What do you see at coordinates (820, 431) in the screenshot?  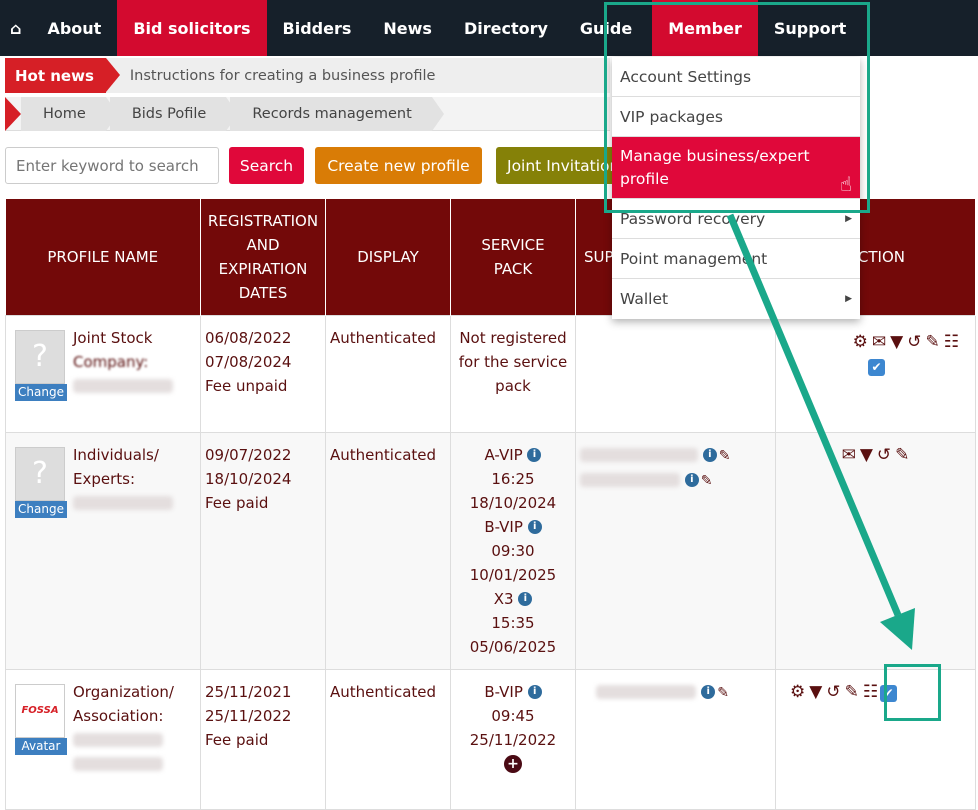 I see `annotation-arrow` at bounding box center [820, 431].